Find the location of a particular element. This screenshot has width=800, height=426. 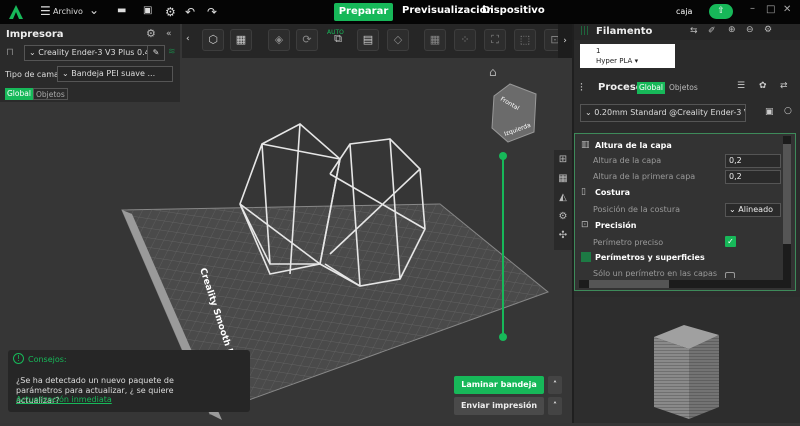

filament-icon: ||| is located at coordinates (585, 31).